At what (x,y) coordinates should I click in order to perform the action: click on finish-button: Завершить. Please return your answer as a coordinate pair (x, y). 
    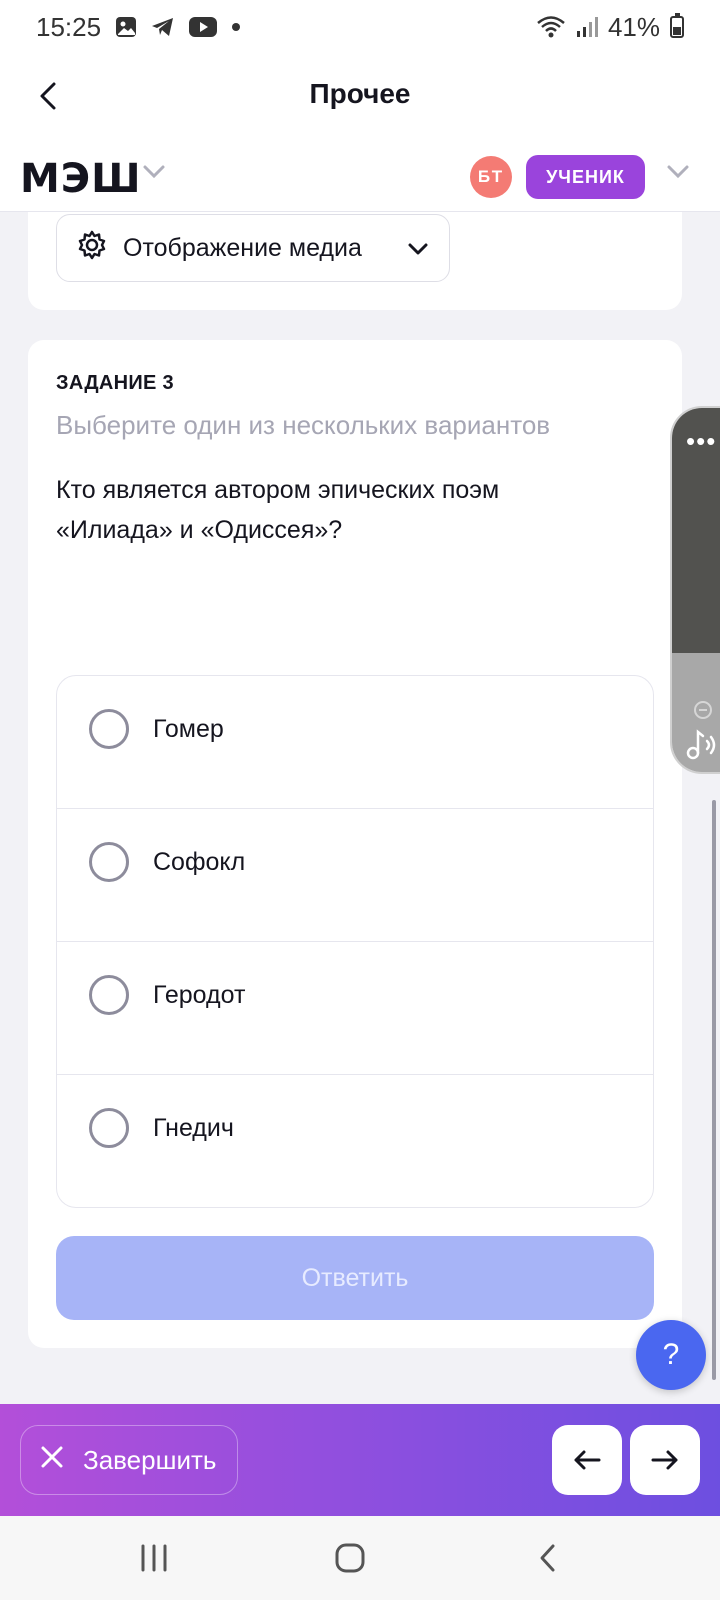
    Looking at the image, I should click on (129, 1460).